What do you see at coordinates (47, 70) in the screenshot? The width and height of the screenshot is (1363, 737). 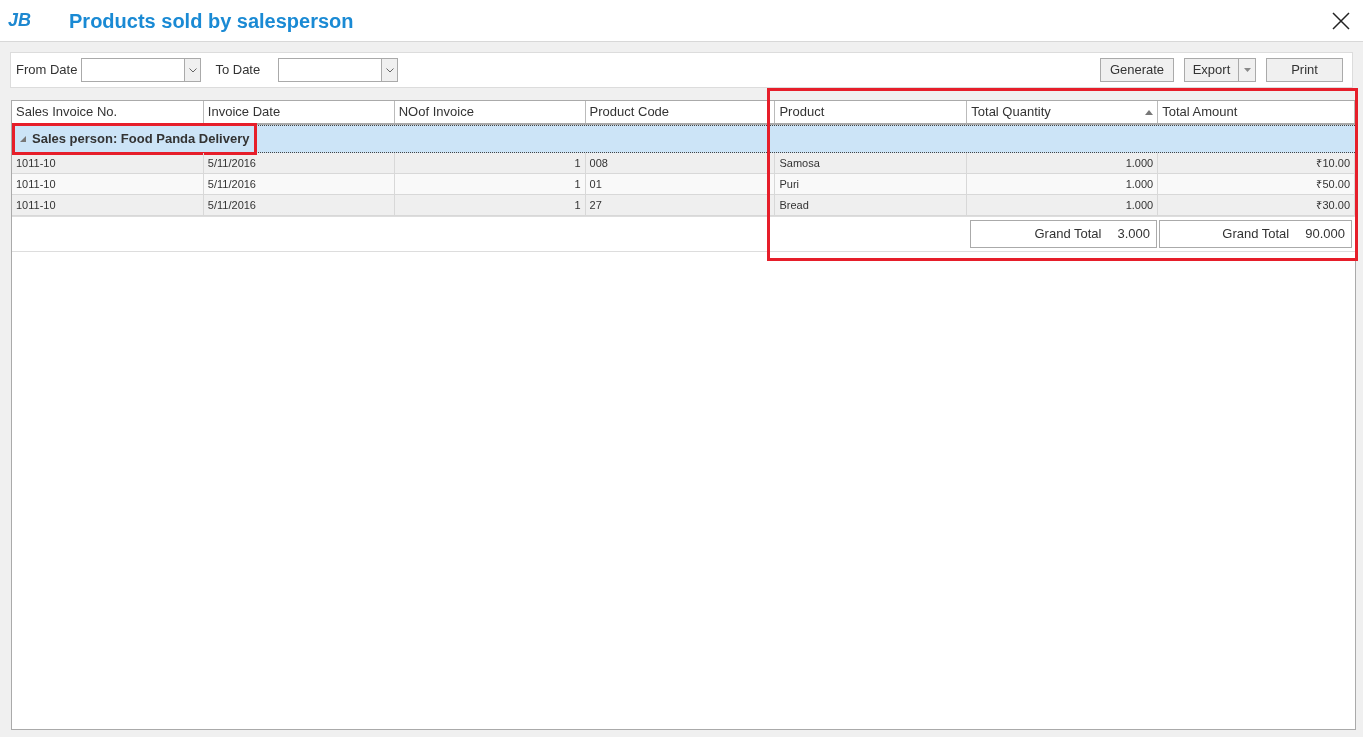 I see `filter-label: From Date` at bounding box center [47, 70].